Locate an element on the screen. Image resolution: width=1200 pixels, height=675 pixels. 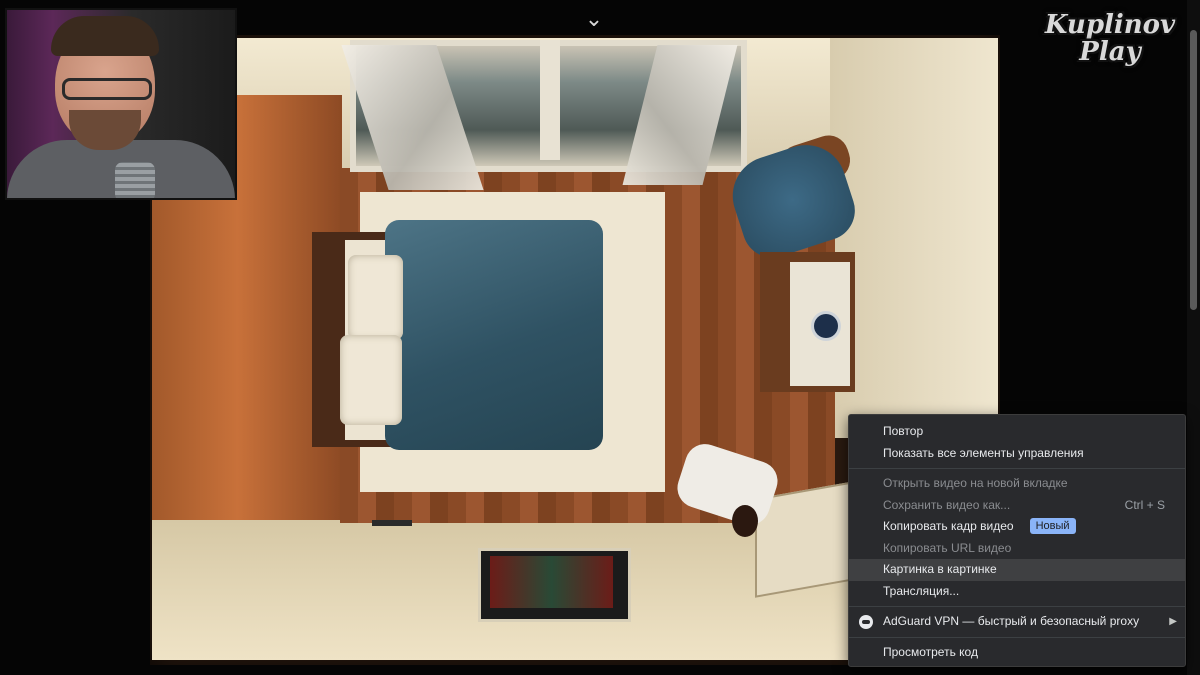
menu-item-show-controls: Показать все элементы управления is located at coordinates (1017, 454).